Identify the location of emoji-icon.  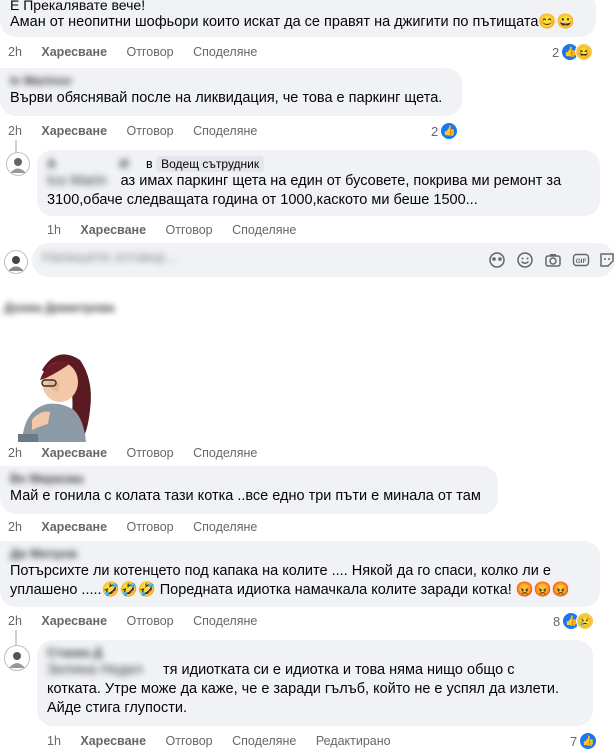
(525, 260).